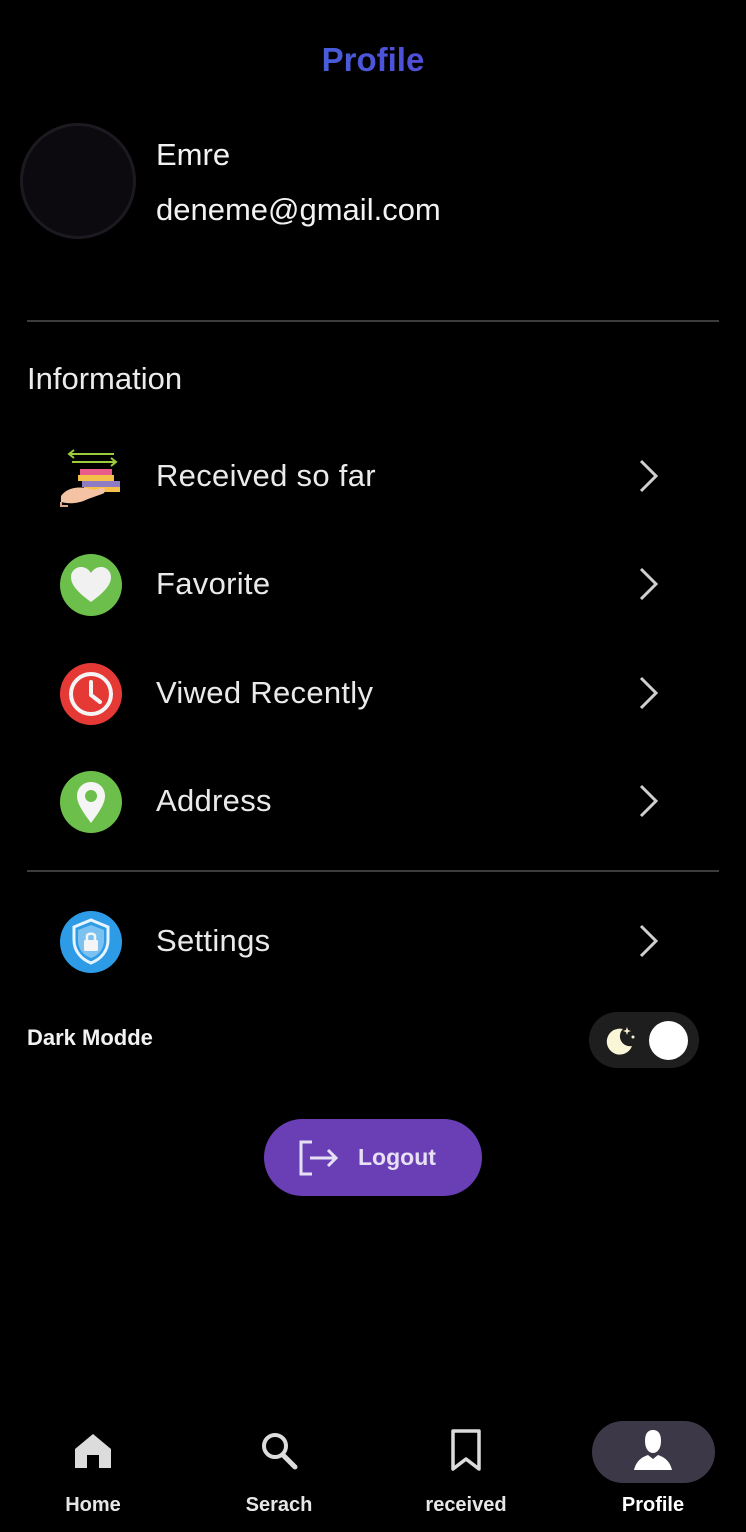 The image size is (746, 1532). Describe the element at coordinates (105, 378) in the screenshot. I see `section-heading-information: Information` at that location.